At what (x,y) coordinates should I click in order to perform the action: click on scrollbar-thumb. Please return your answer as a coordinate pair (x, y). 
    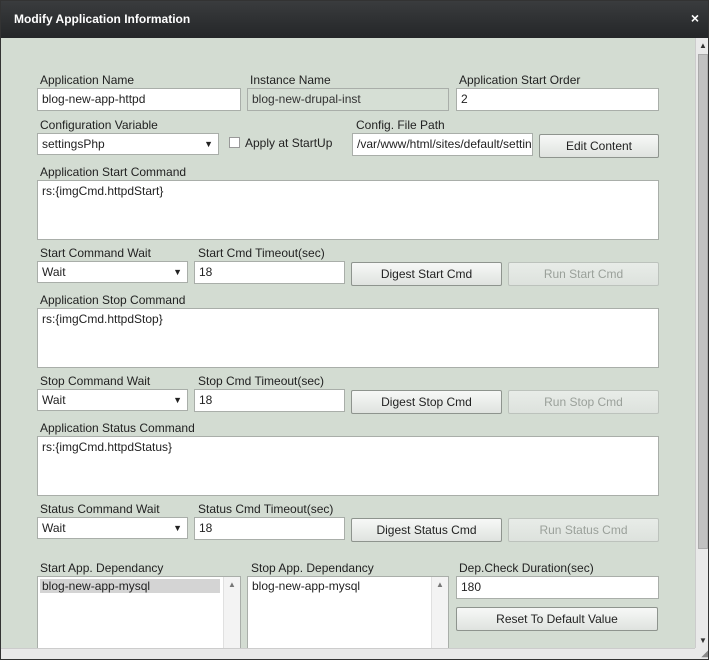
    Looking at the image, I should click on (703, 301).